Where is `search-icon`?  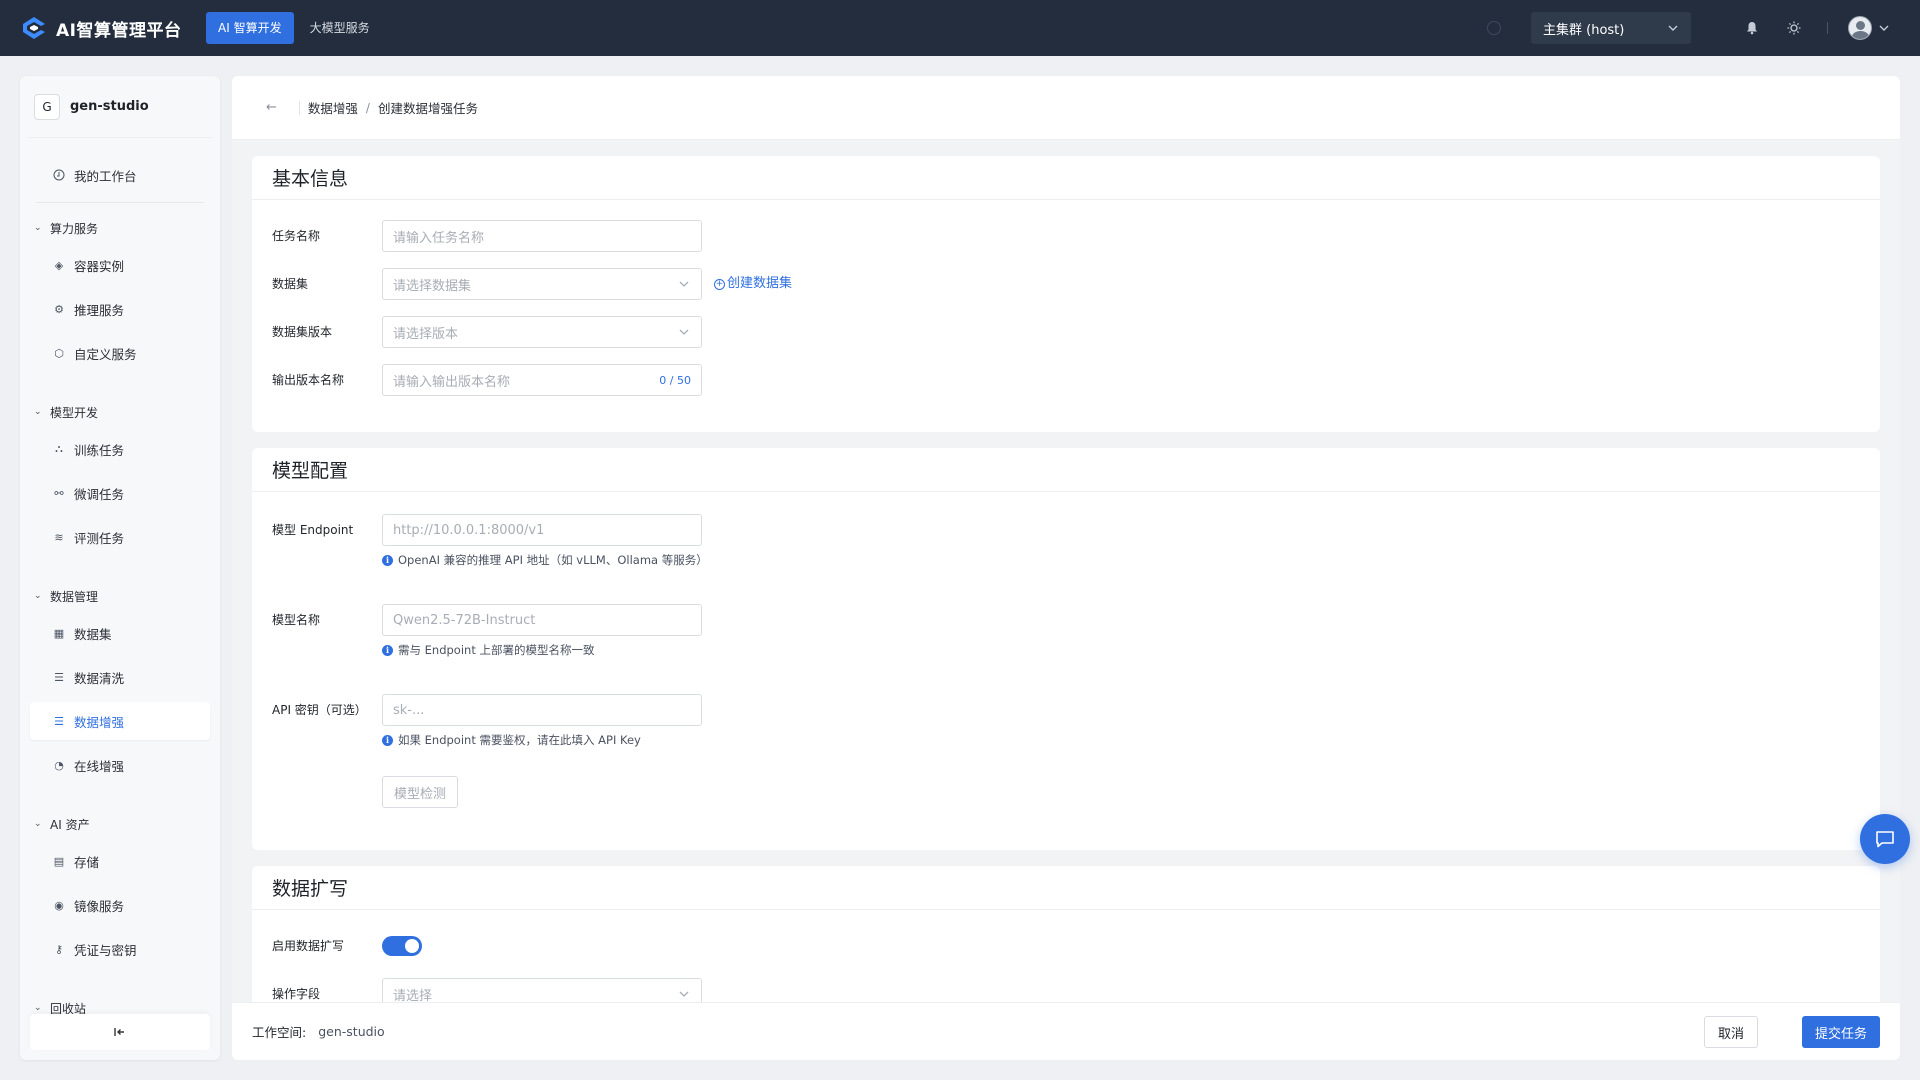
search-icon is located at coordinates (1494, 28).